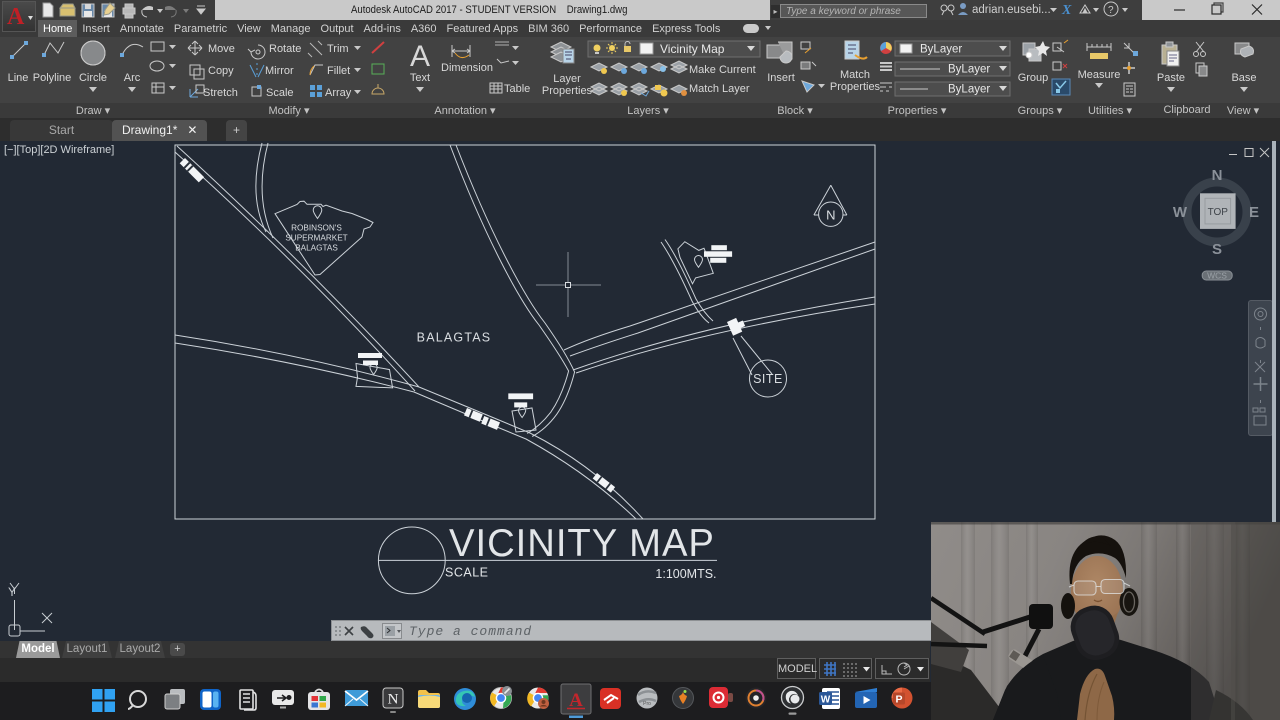  Describe the element at coordinates (781, 78) in the screenshot. I see `svg-text: Insert` at that location.